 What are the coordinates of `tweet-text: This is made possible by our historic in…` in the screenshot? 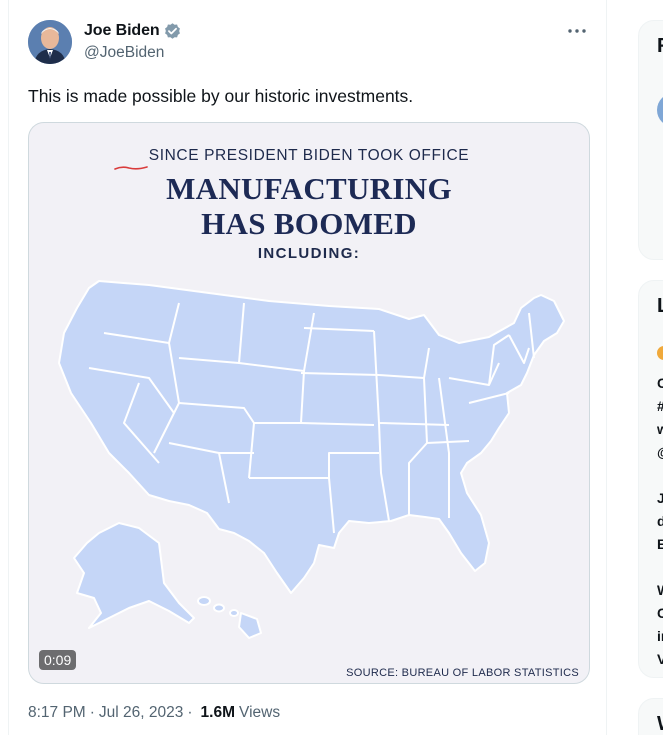 It's located at (221, 96).